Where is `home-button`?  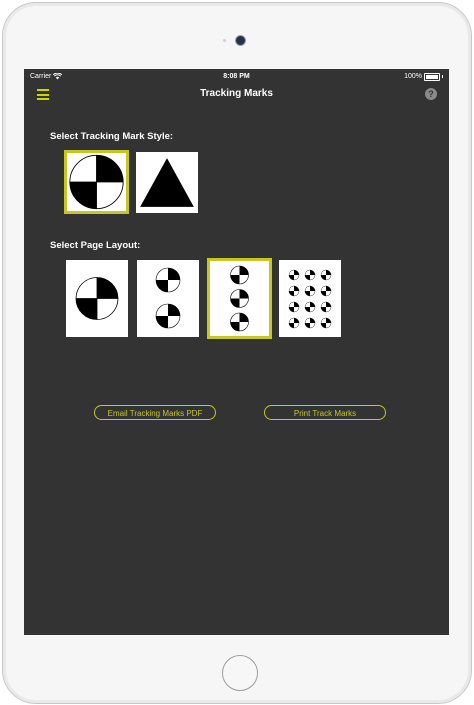 home-button is located at coordinates (240, 673).